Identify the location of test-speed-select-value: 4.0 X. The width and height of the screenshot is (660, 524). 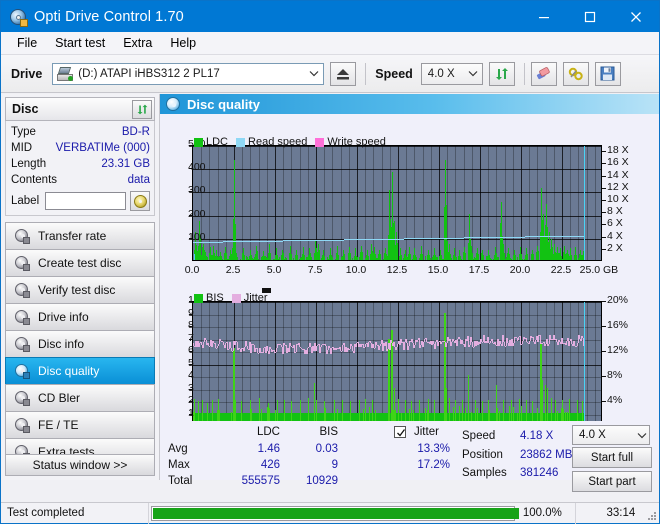
(592, 435).